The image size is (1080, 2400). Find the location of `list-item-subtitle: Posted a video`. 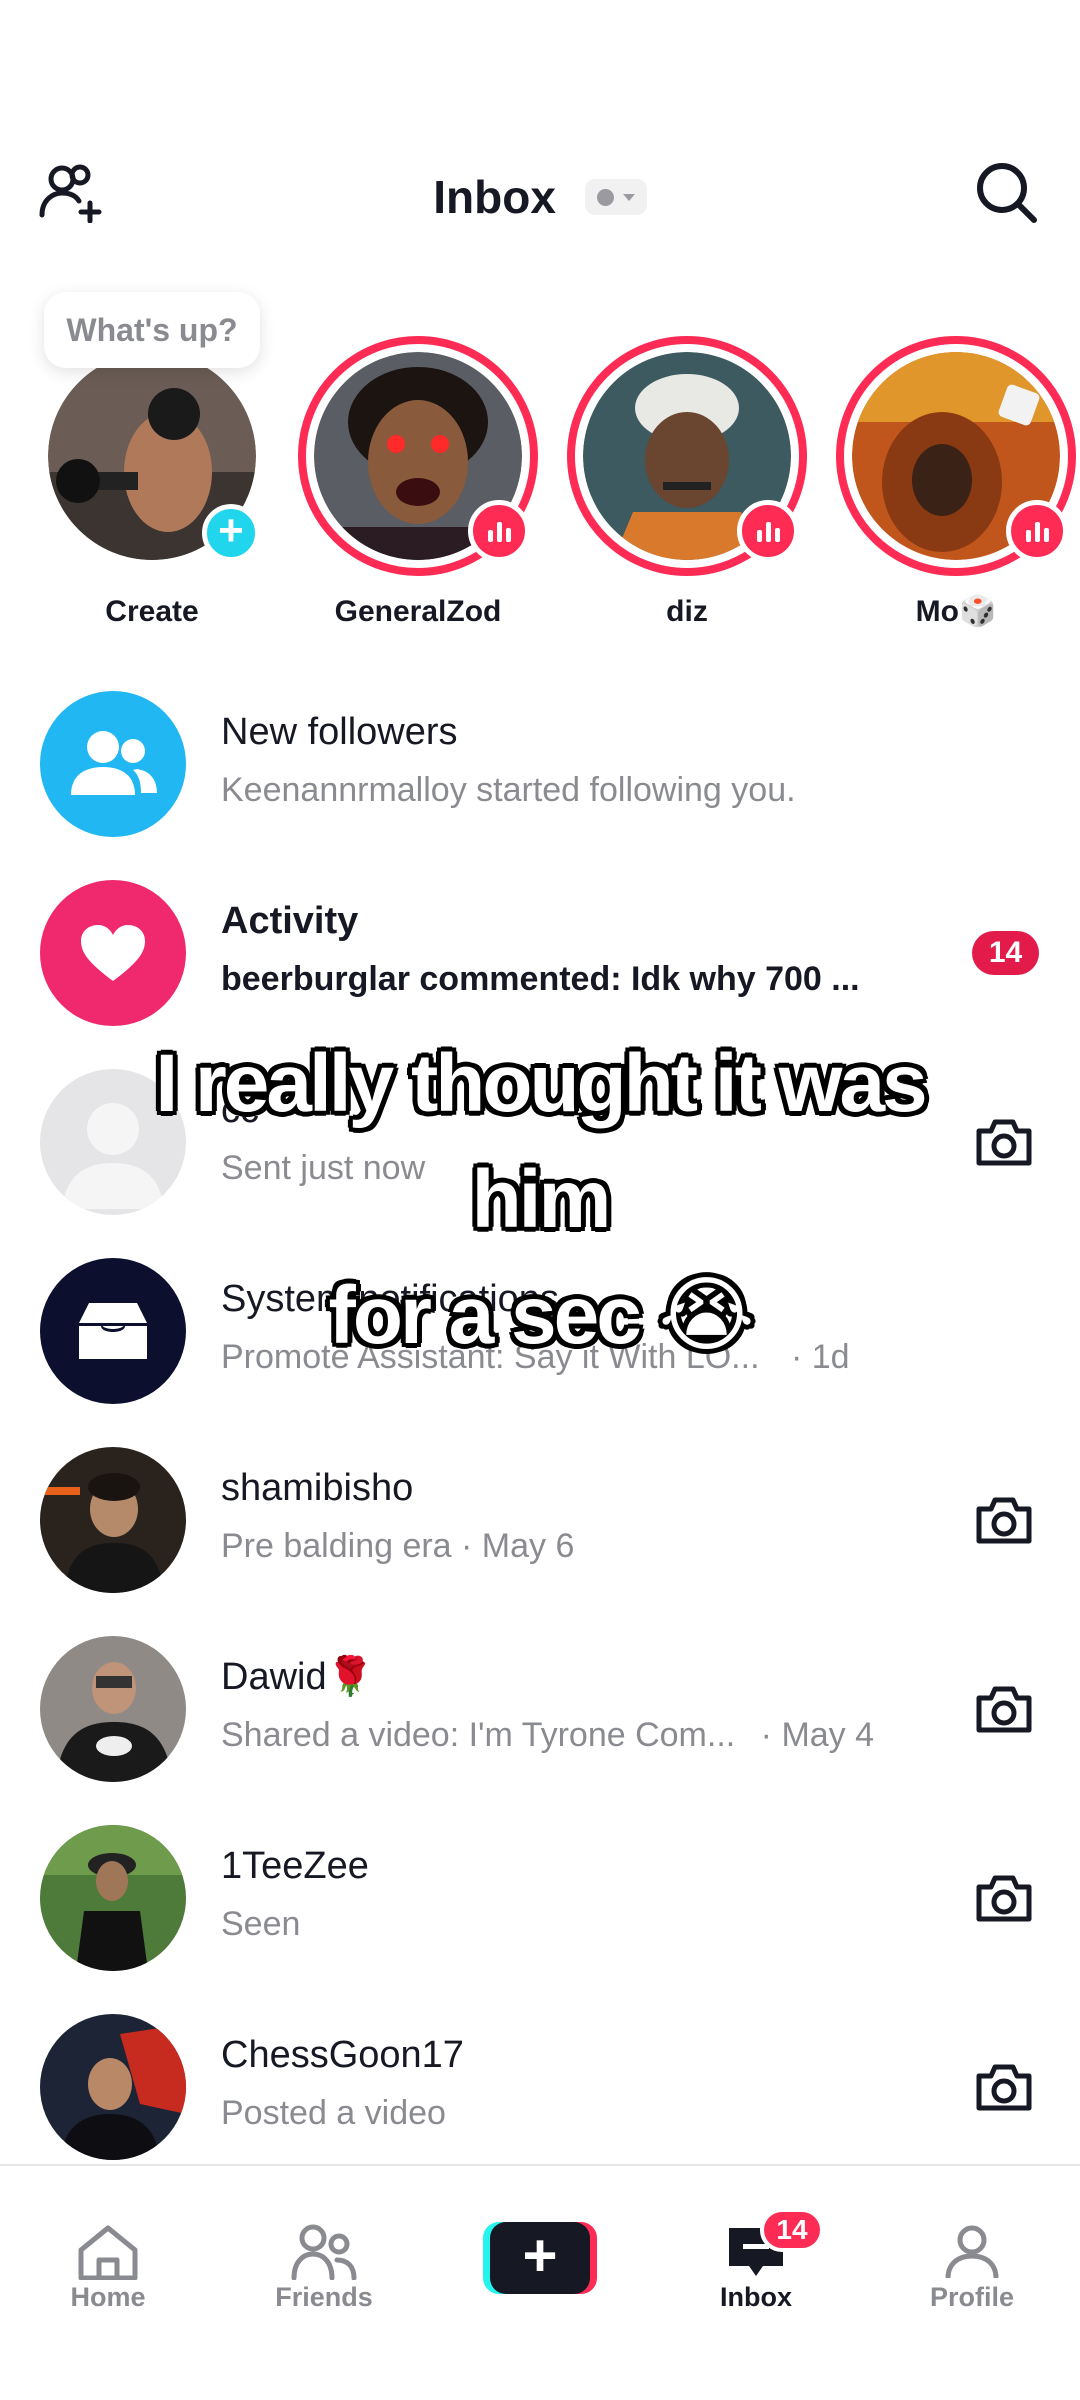

list-item-subtitle: Posted a video is located at coordinates (333, 2113).